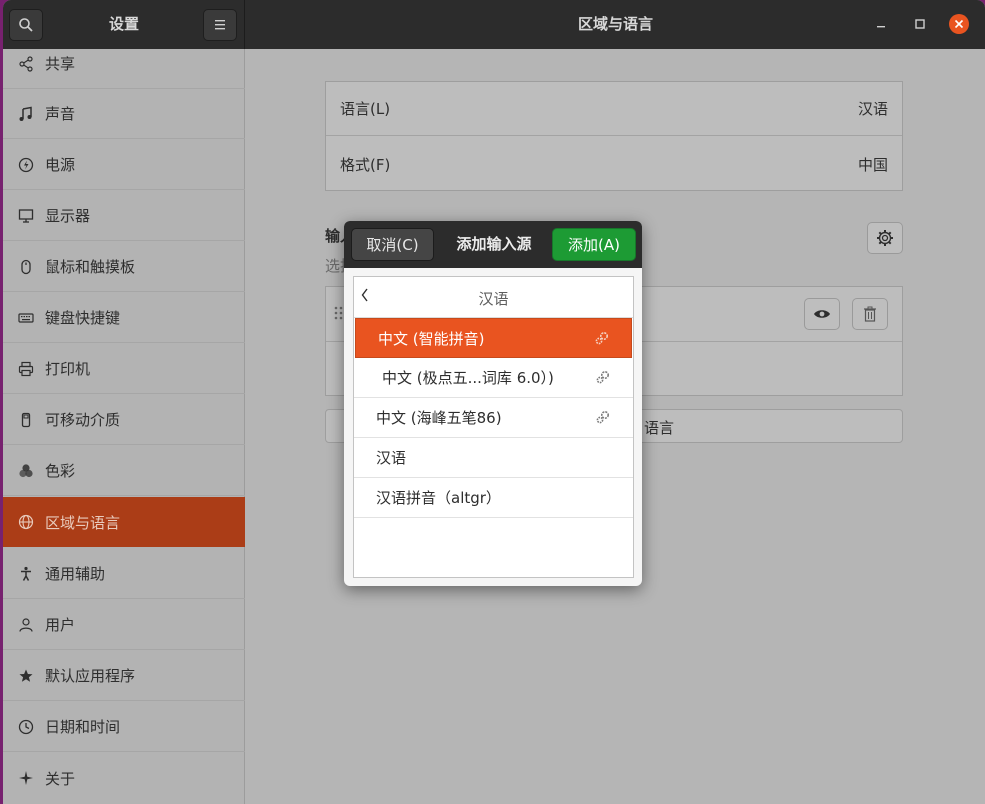 The width and height of the screenshot is (985, 804). What do you see at coordinates (493, 458) in the screenshot?
I see `list-item: 汉语` at bounding box center [493, 458].